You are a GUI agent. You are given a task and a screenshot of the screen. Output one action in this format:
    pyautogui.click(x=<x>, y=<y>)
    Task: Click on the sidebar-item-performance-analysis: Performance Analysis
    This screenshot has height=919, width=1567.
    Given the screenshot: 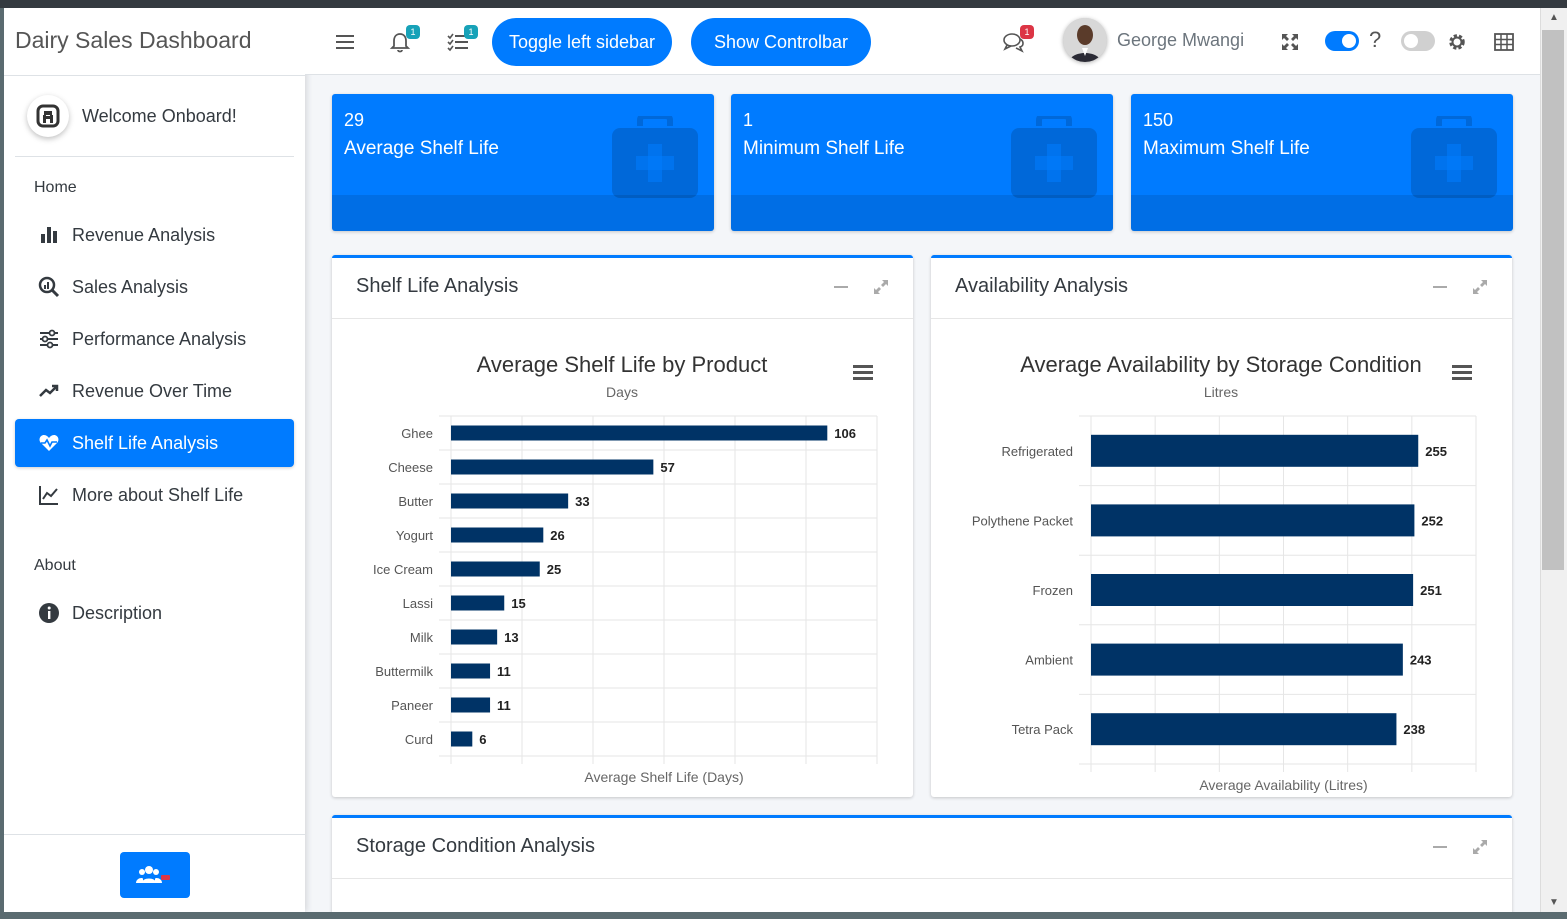 What is the action you would take?
    pyautogui.click(x=154, y=339)
    